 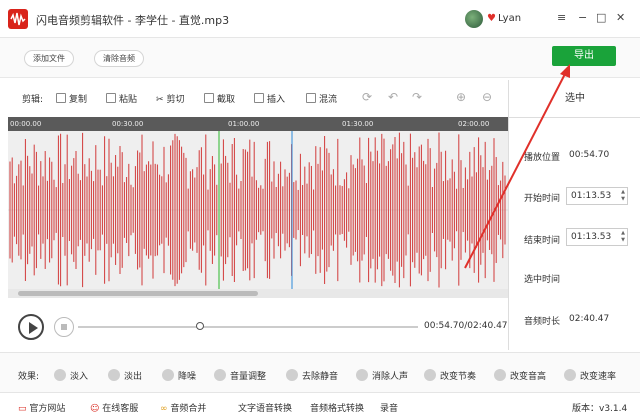 I want to click on merge-link: ∞ 音频合并, so click(x=183, y=407).